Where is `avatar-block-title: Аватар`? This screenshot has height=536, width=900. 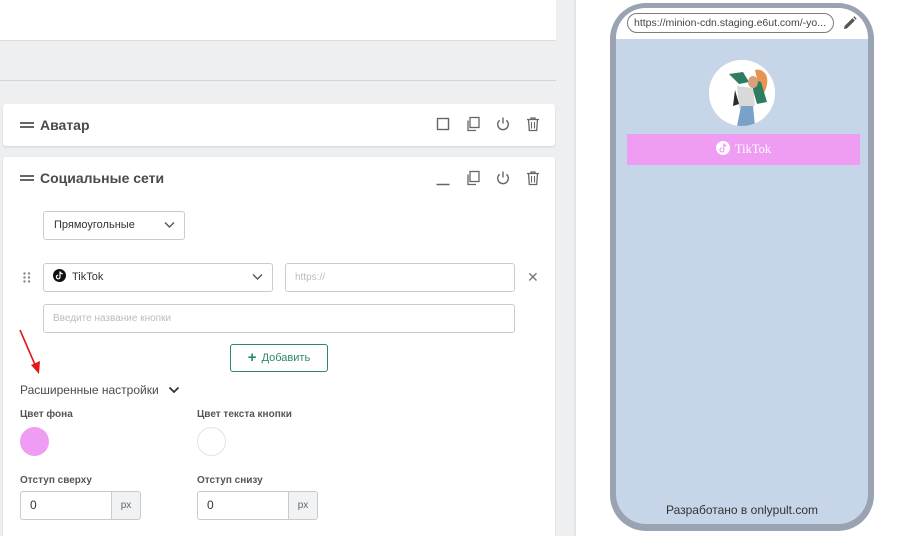 avatar-block-title: Аватар is located at coordinates (65, 125).